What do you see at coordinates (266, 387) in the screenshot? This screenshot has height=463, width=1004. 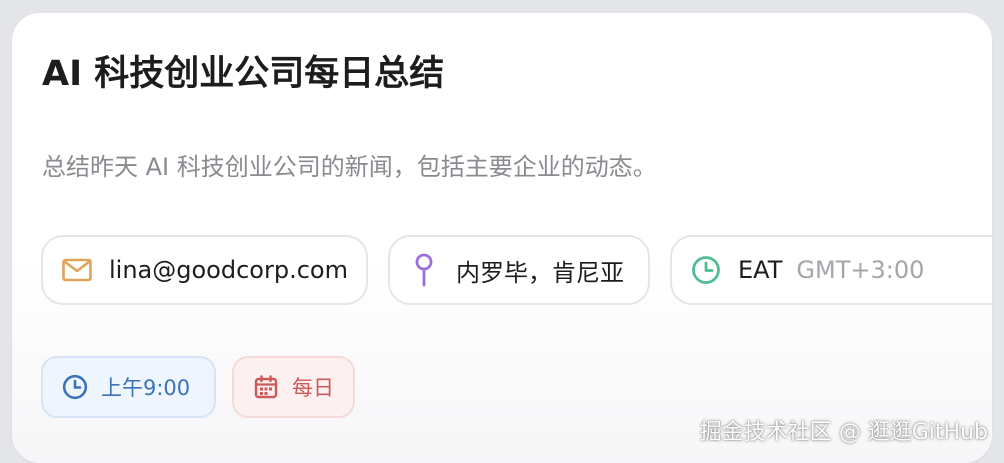 I see `calendar-icon` at bounding box center [266, 387].